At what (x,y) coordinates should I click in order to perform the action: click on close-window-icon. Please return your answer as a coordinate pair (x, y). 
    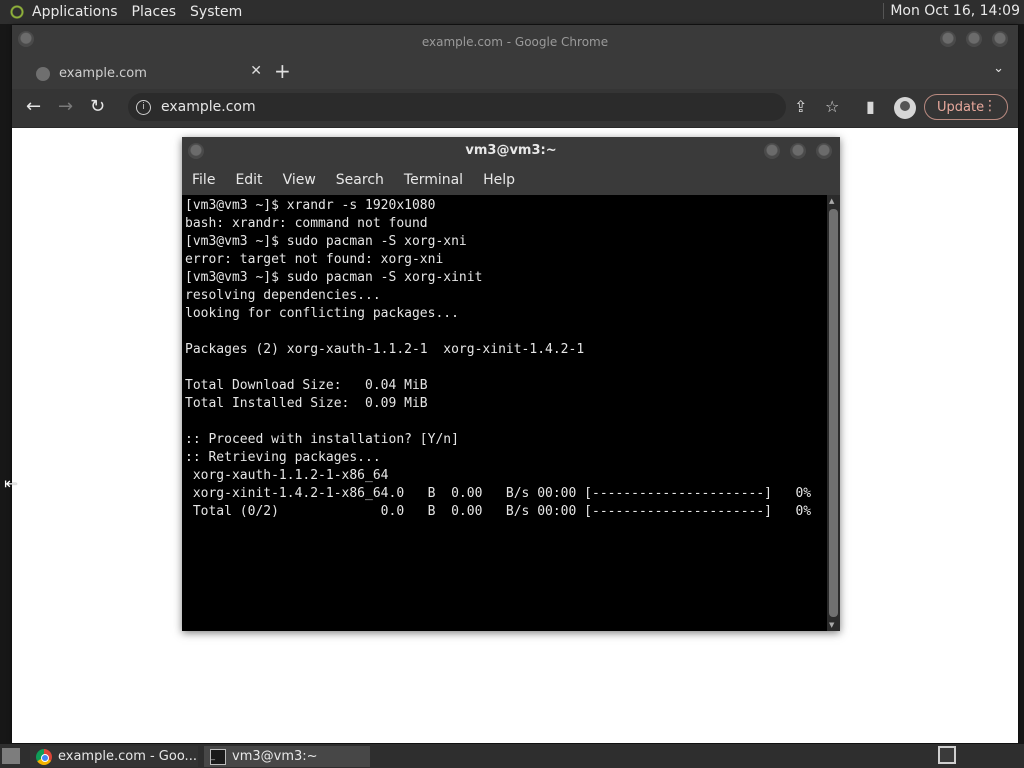
    Looking at the image, I should click on (1000, 39).